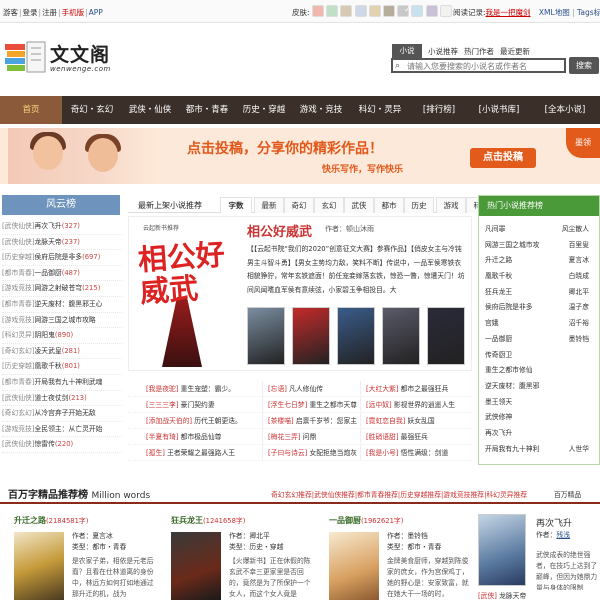 The height and width of the screenshot is (600, 600). What do you see at coordinates (540, 246) in the screenshot?
I see `hot-item: 网游三国之城市攻 百里叟` at bounding box center [540, 246].